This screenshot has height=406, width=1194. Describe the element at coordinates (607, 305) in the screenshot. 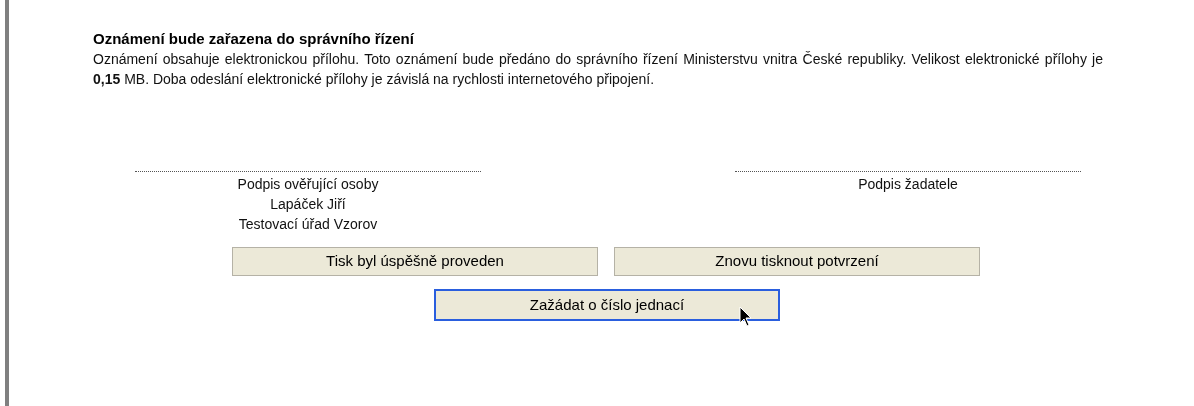

I see `action-button: Zažádat o číslo jednací` at that location.